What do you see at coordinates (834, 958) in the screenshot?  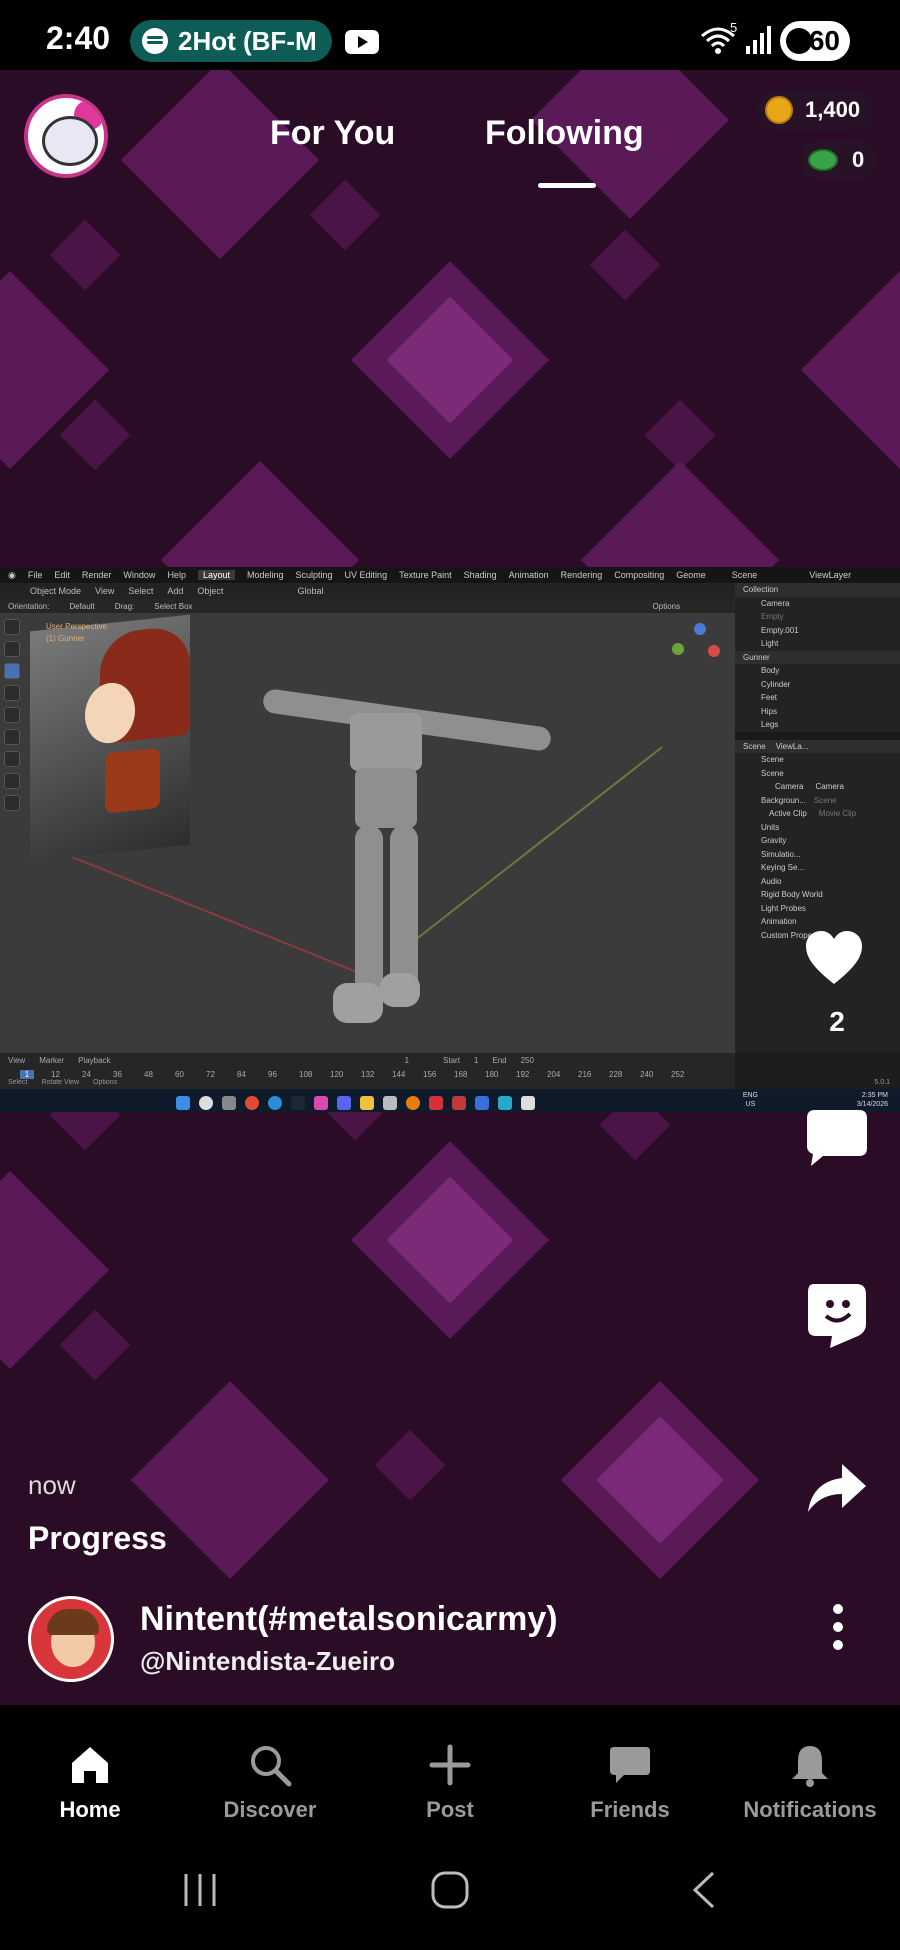 I see `like-button` at bounding box center [834, 958].